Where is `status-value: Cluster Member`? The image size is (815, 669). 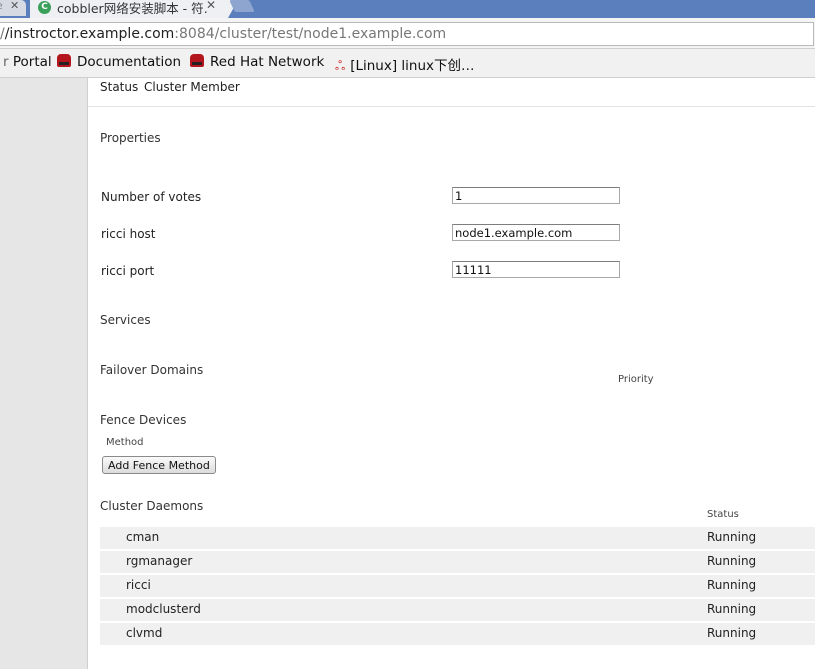
status-value: Cluster Member is located at coordinates (192, 87).